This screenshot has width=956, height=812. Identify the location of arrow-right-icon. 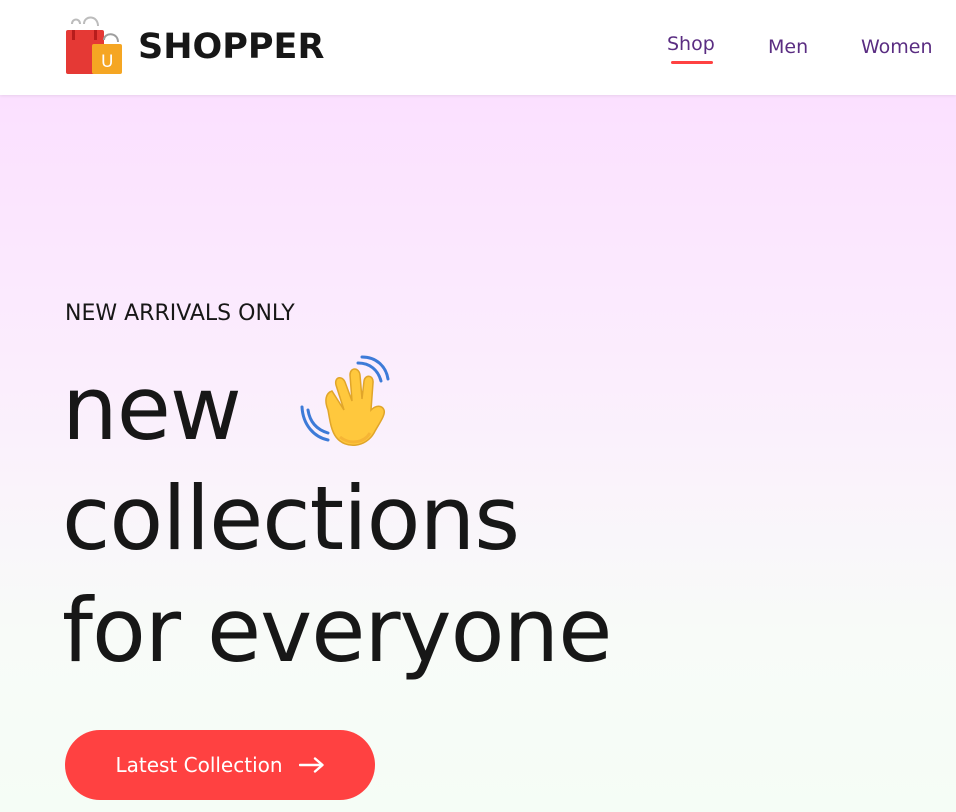
(311, 765).